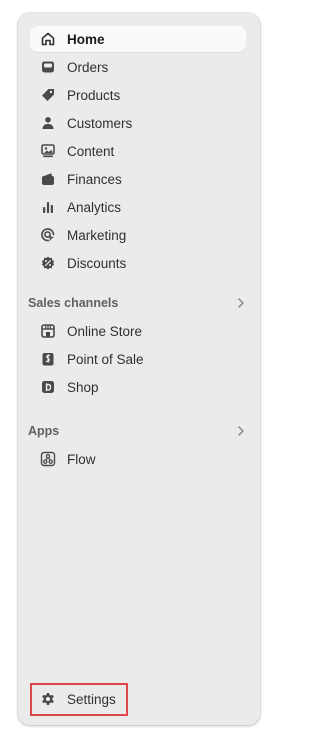 This screenshot has width=320, height=742. What do you see at coordinates (48, 67) in the screenshot?
I see `inbox-icon` at bounding box center [48, 67].